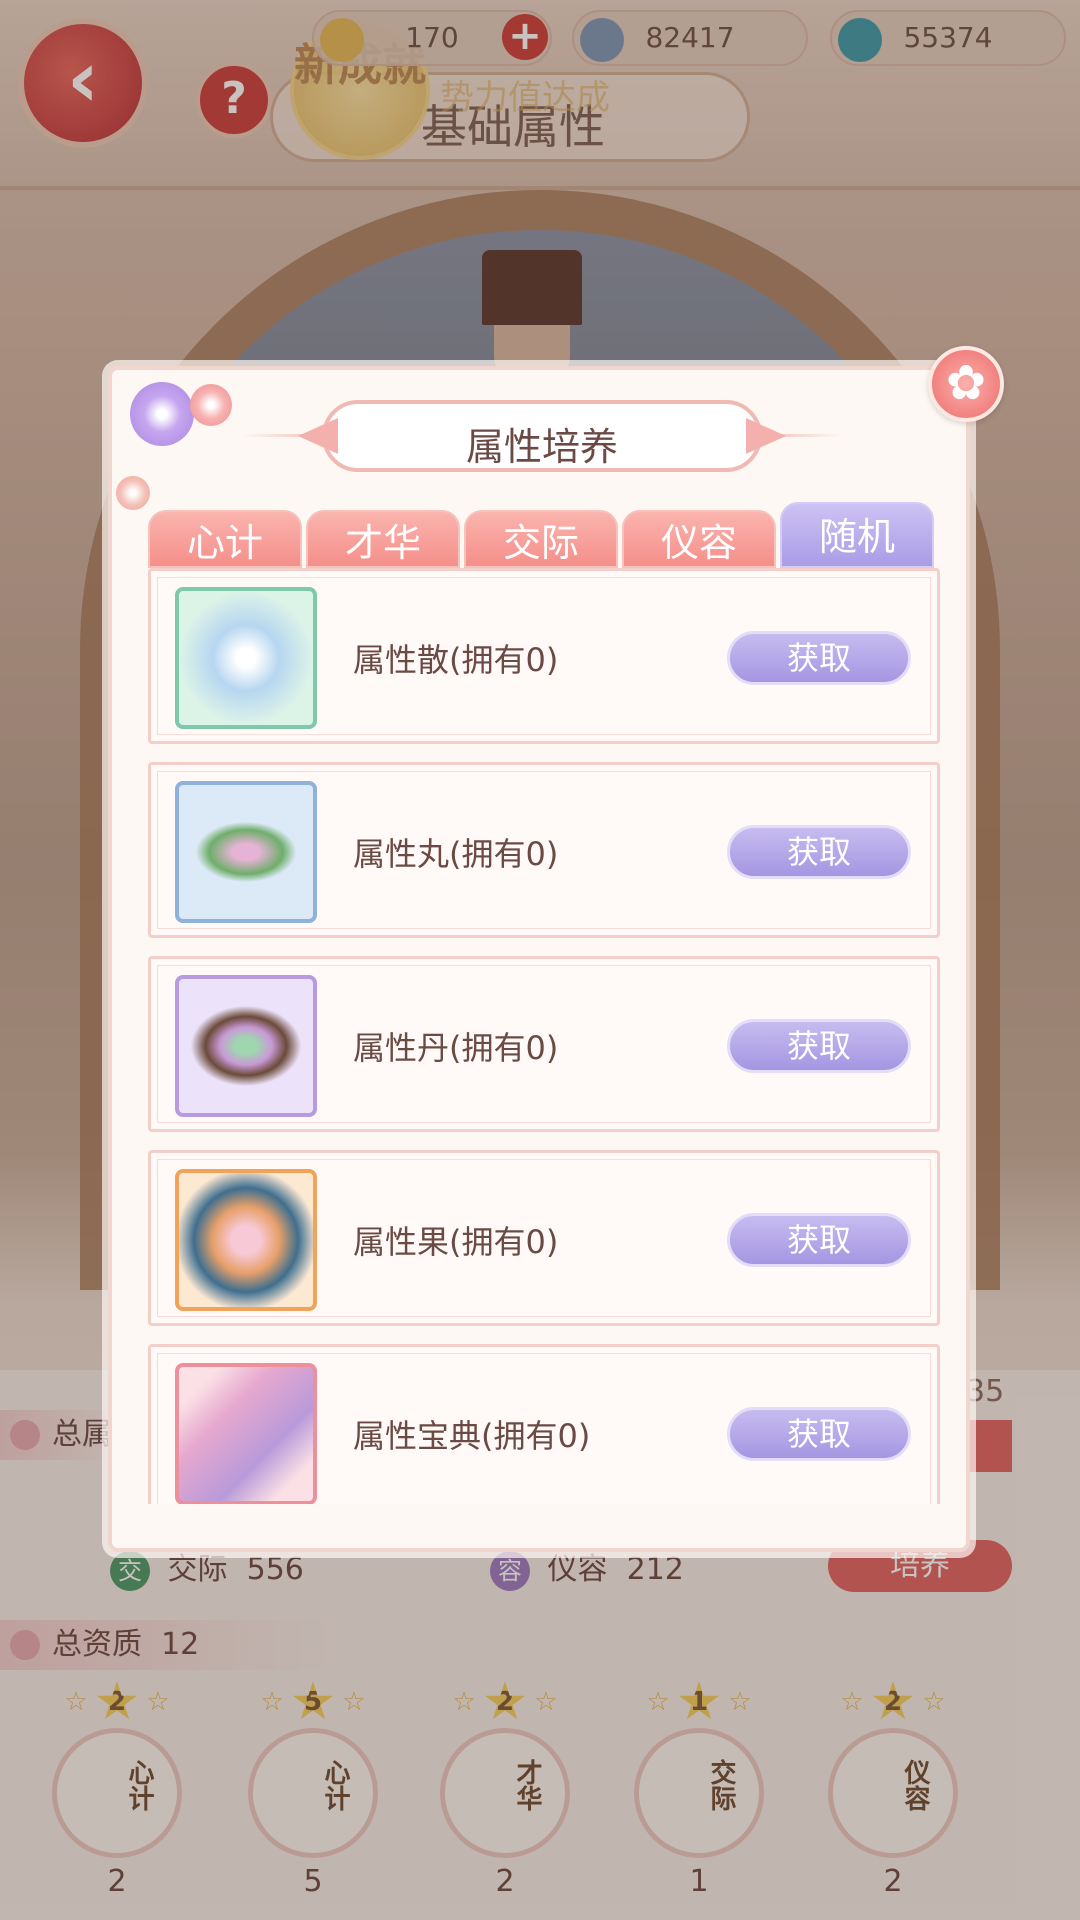  Describe the element at coordinates (246, 1046) in the screenshot. I see `elixir-tray-icon` at that location.